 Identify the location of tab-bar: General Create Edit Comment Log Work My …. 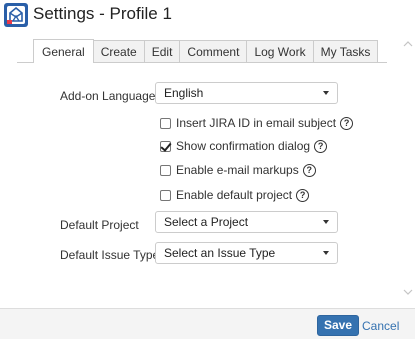
(202, 51).